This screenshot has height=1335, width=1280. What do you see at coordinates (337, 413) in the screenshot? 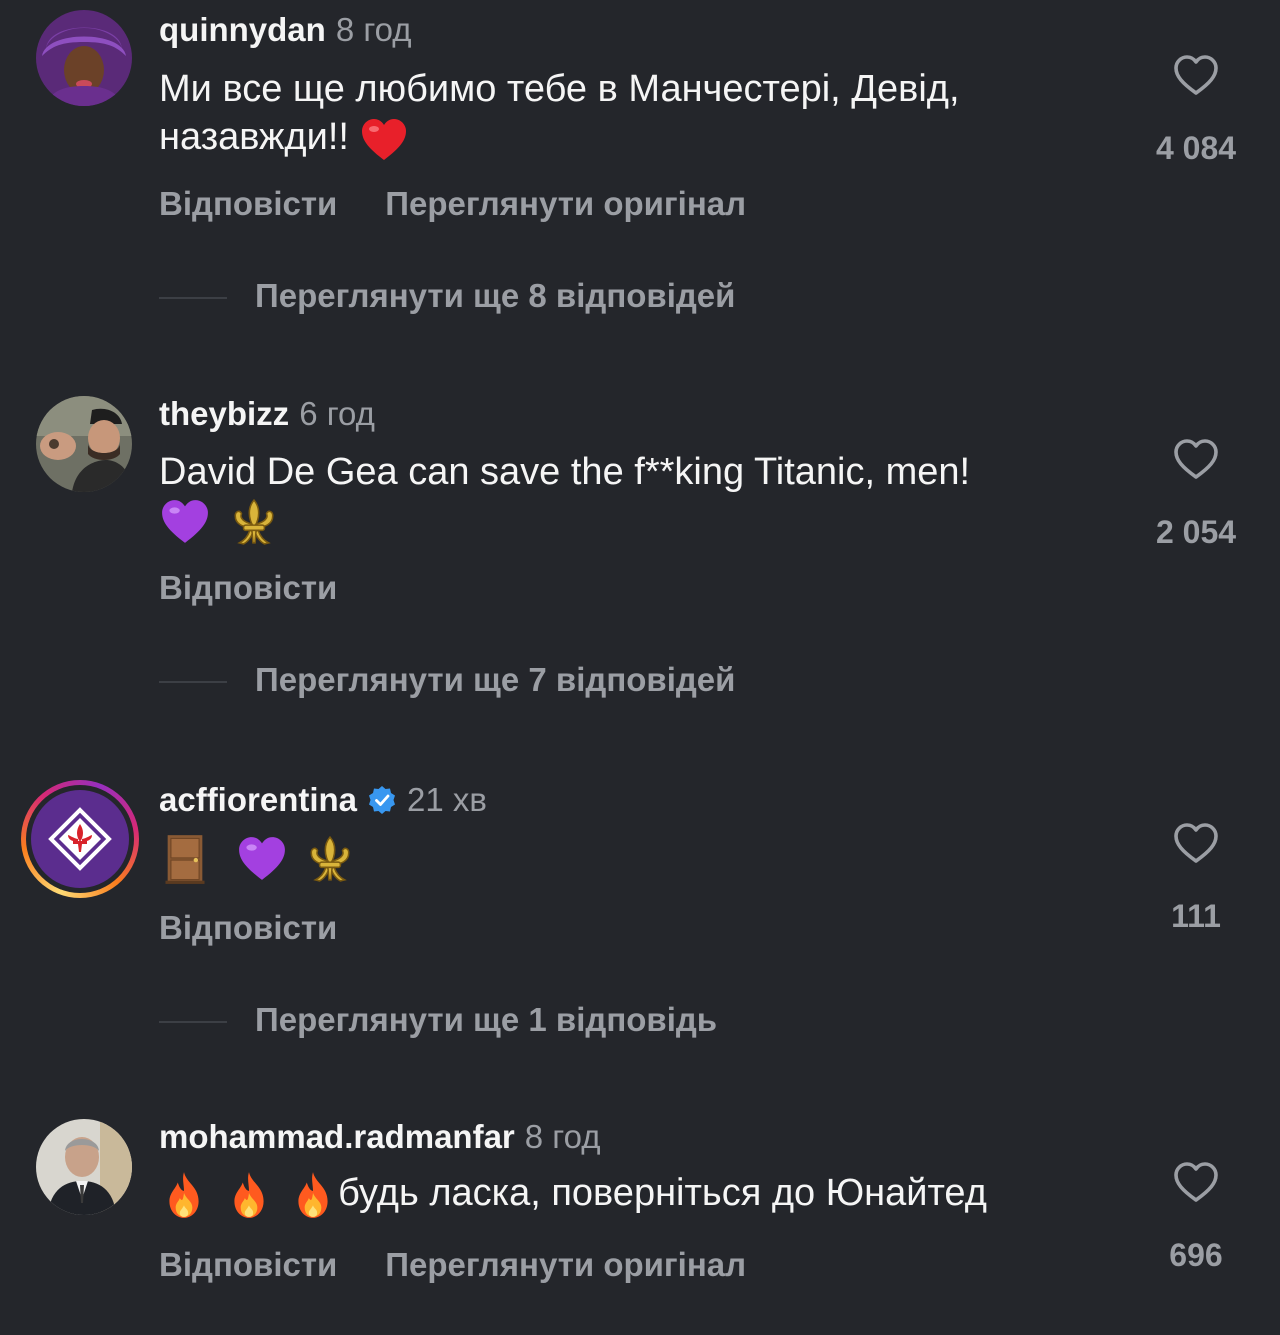
I see `comment-time: 6 год` at bounding box center [337, 413].